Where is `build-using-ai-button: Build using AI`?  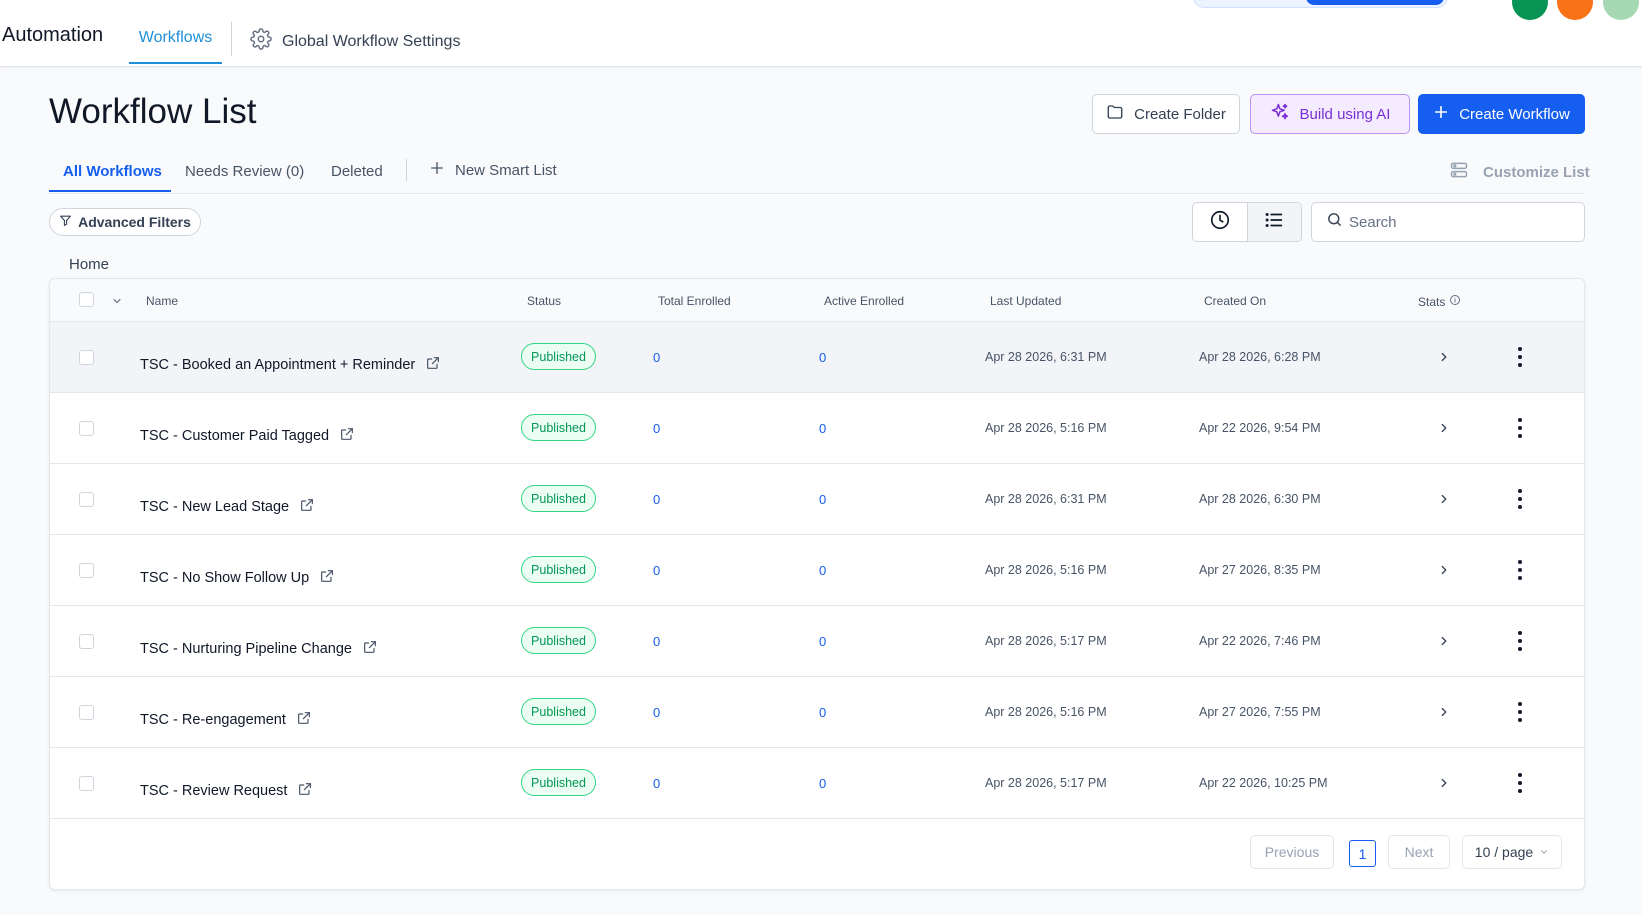
build-using-ai-button: Build using AI is located at coordinates (1330, 114).